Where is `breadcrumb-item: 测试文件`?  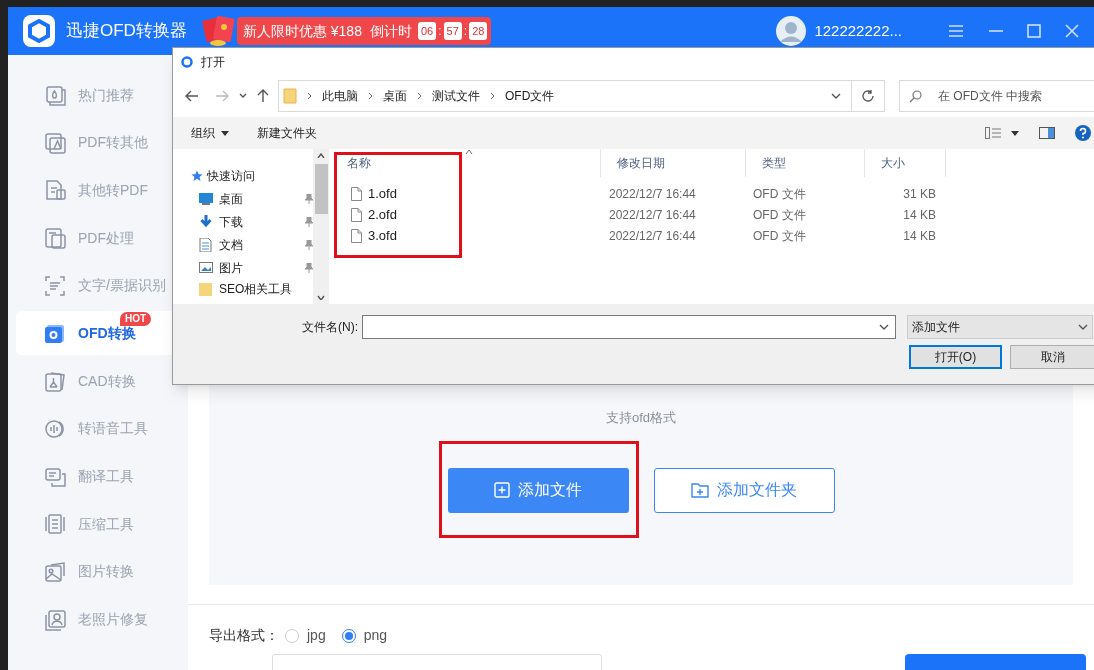
breadcrumb-item: 测试文件 is located at coordinates (456, 96).